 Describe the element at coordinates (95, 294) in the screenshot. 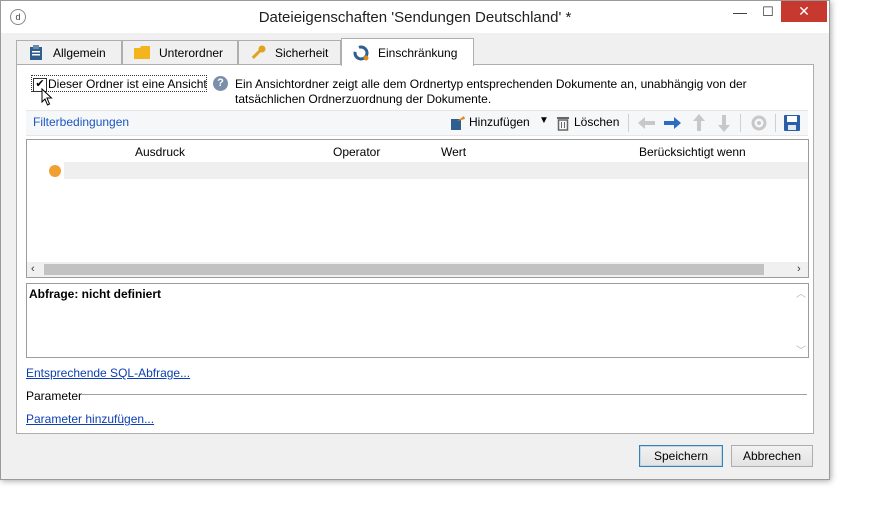

I see `query-text: Abfrage: nicht definiert` at that location.